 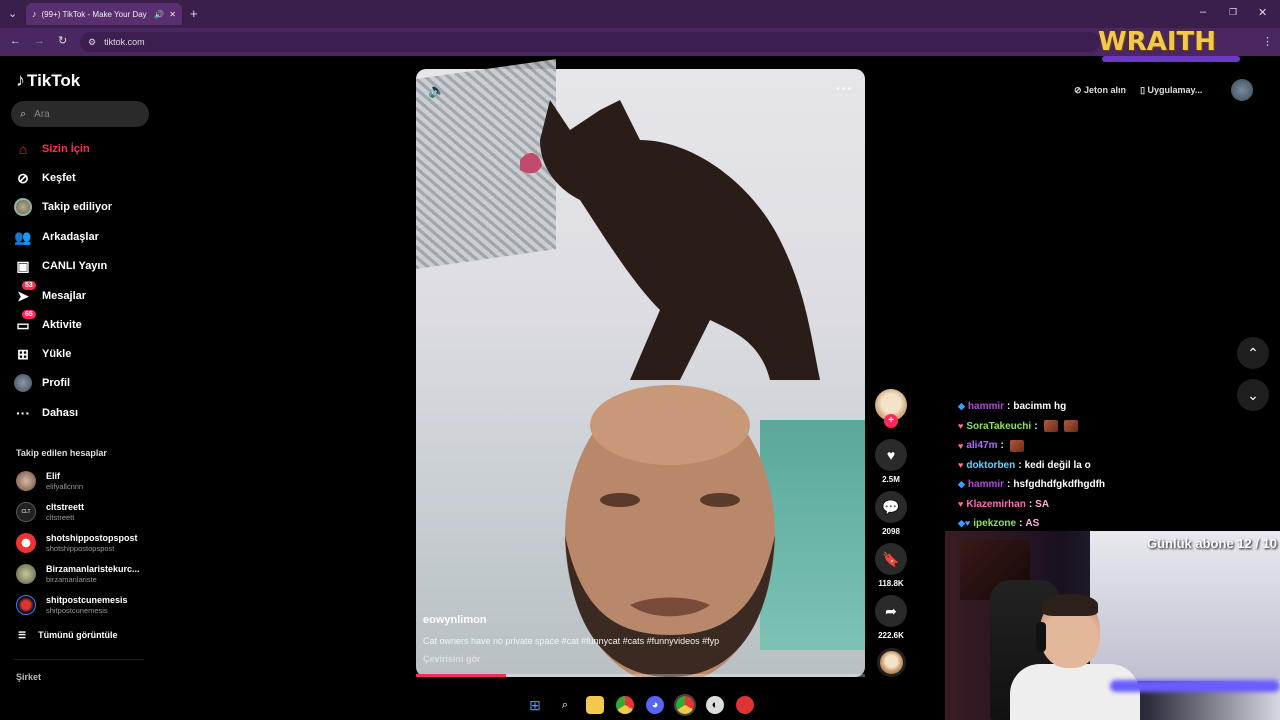 What do you see at coordinates (844, 88) in the screenshot?
I see `video-more-icon: ···` at bounding box center [844, 88].